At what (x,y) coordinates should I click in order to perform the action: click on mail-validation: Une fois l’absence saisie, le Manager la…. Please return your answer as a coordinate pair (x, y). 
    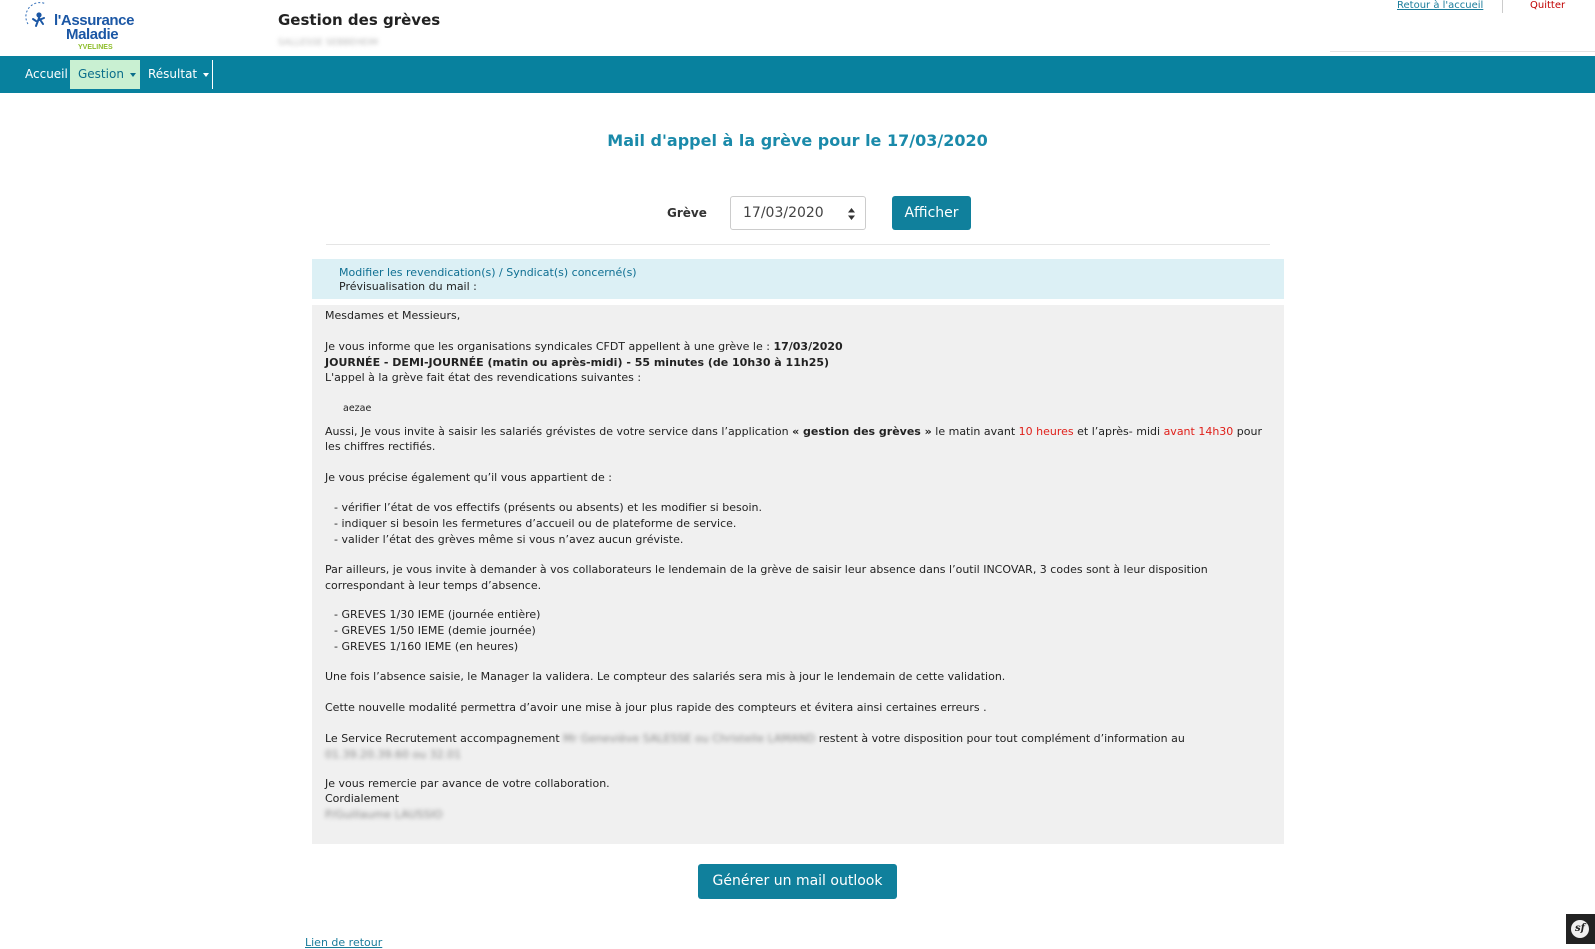
    Looking at the image, I should click on (665, 676).